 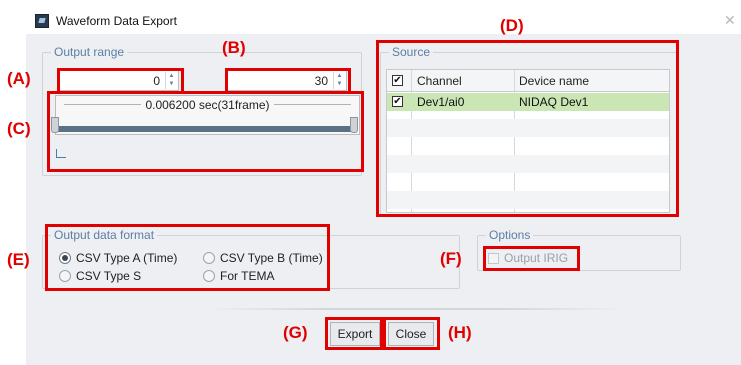 I want to click on annotation-label-a: (A), so click(x=19, y=78).